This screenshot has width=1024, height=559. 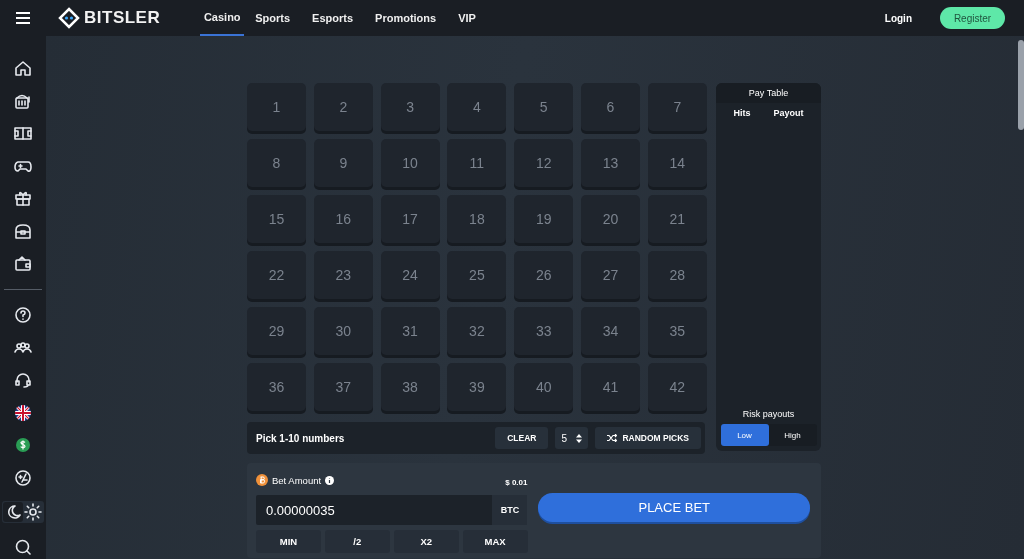 What do you see at coordinates (768, 93) in the screenshot?
I see `pay-table-title: Pay Table` at bounding box center [768, 93].